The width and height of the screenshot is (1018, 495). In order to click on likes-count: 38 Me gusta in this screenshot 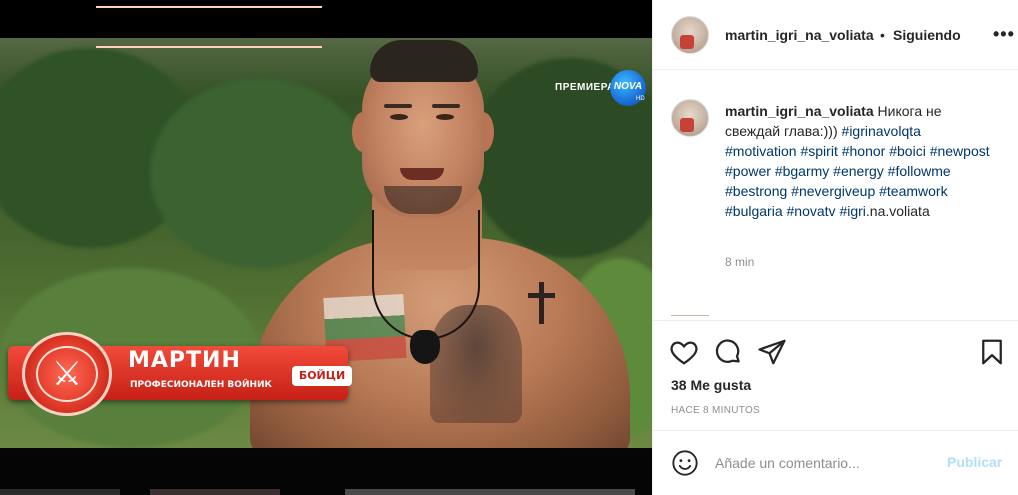, I will do `click(711, 385)`.